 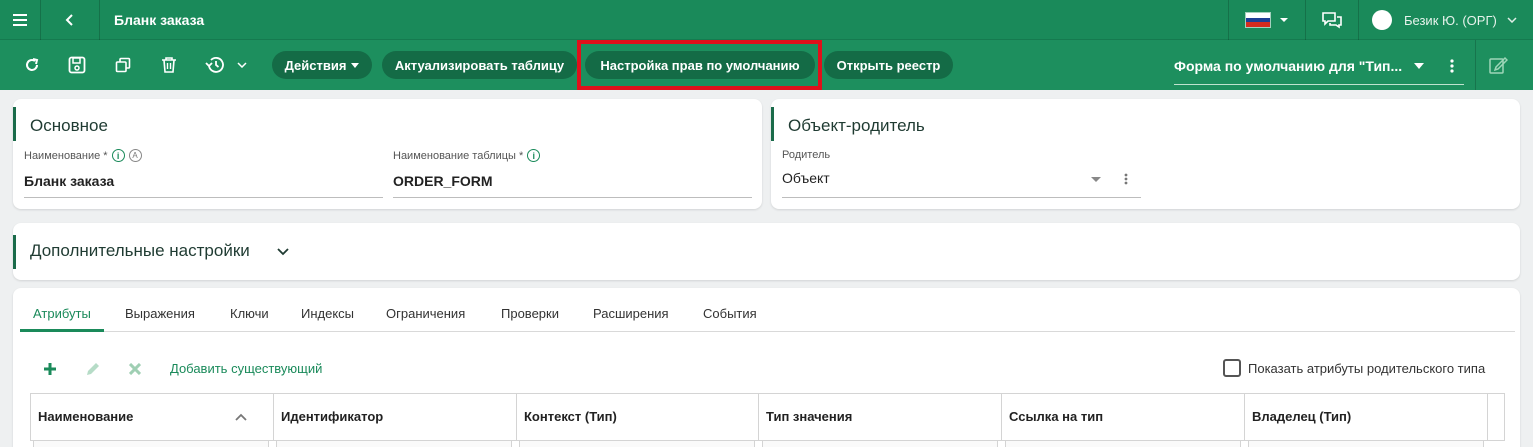 I want to click on user-menu: Безик Ю. (ОРГ), so click(x=1446, y=20).